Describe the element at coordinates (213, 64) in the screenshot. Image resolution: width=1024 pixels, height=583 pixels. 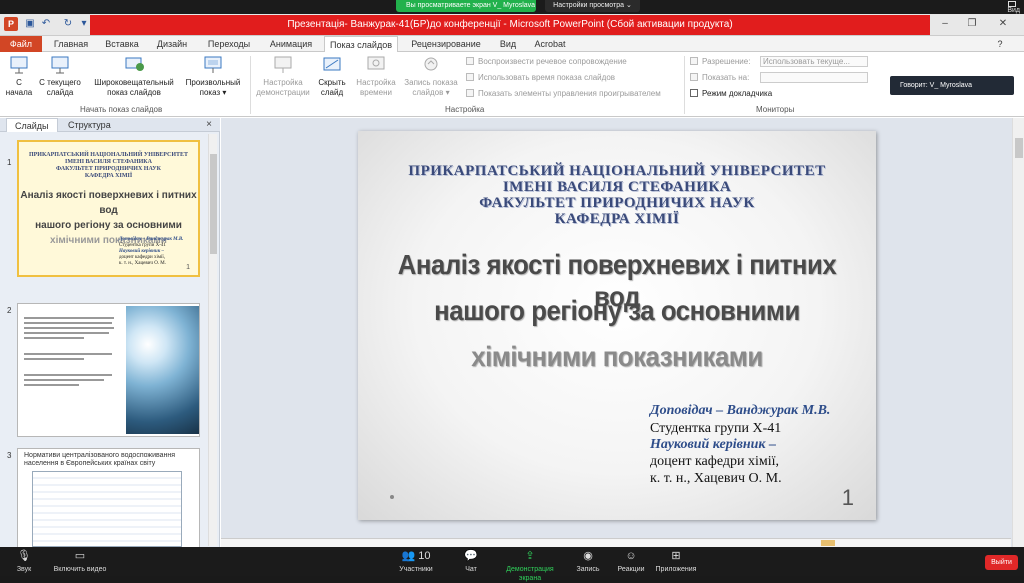
I see `custom-show-icon` at that location.